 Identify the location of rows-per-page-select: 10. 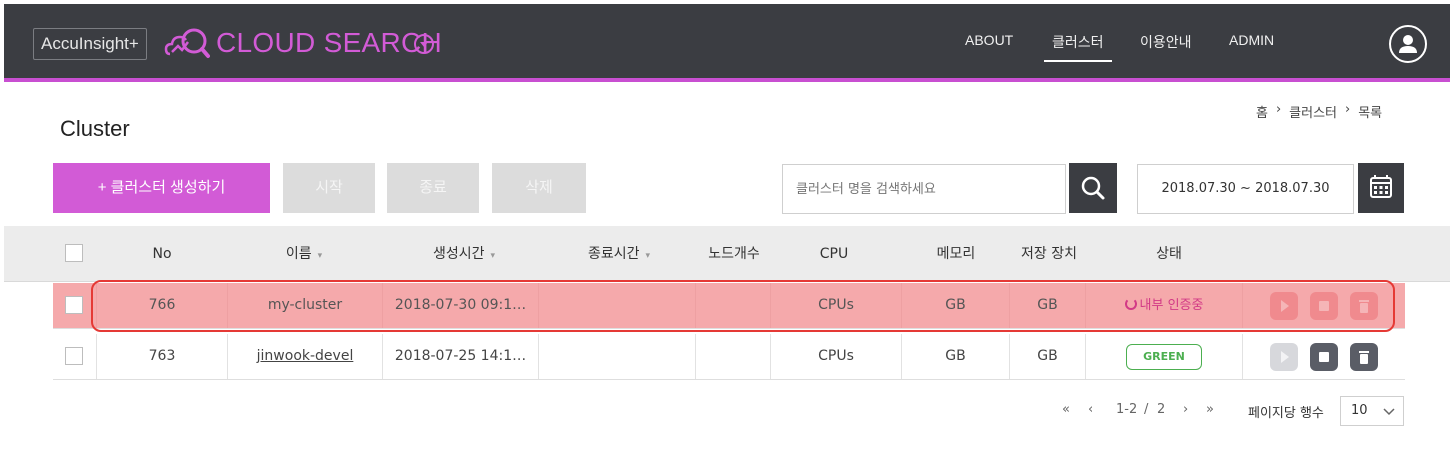
(1372, 411).